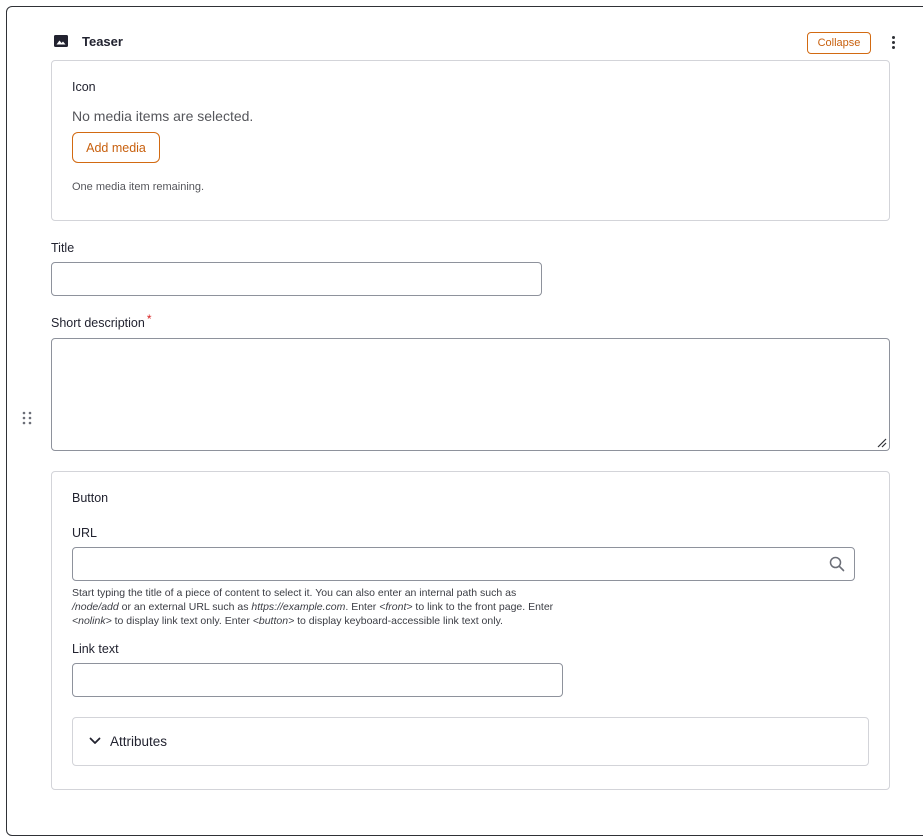 This screenshot has width=923, height=836. Describe the element at coordinates (95, 649) in the screenshot. I see `link-text-label: Link text` at that location.